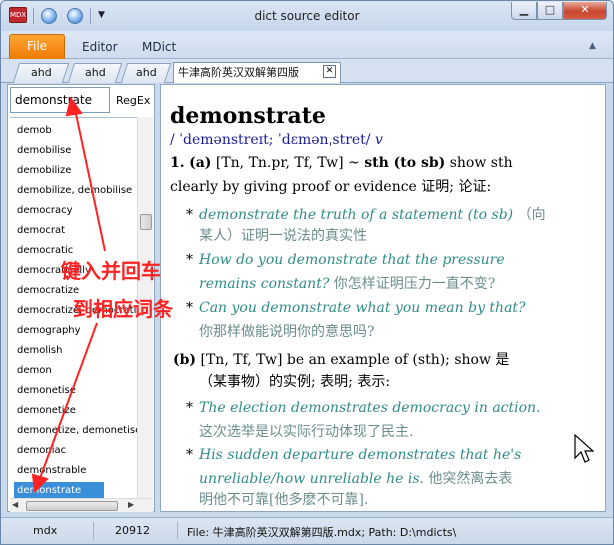 The height and width of the screenshot is (545, 614). I want to click on example-1-cont: 某人）证明一说法的真实性, so click(283, 235).